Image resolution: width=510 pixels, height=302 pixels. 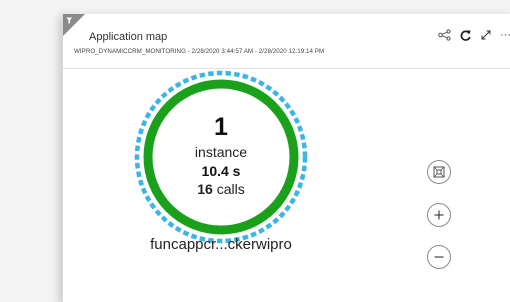 What do you see at coordinates (221, 171) in the screenshot?
I see `duration-value: 10.4 s` at bounding box center [221, 171].